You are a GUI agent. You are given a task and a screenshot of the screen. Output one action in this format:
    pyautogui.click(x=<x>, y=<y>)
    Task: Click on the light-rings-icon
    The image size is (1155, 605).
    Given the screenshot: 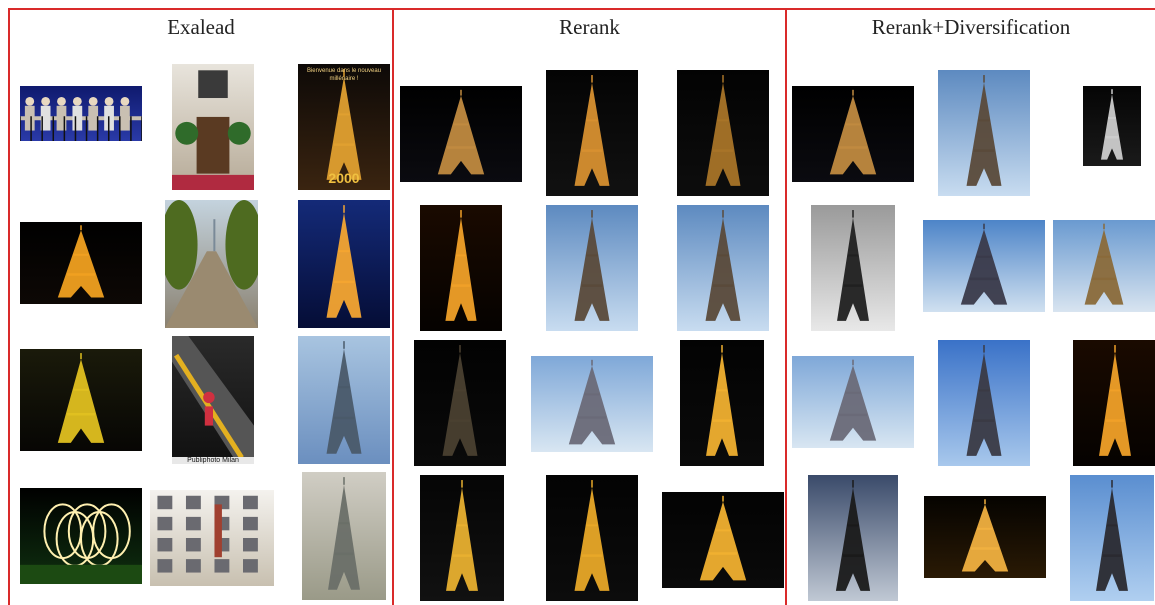 What is the action you would take?
    pyautogui.click(x=81, y=536)
    